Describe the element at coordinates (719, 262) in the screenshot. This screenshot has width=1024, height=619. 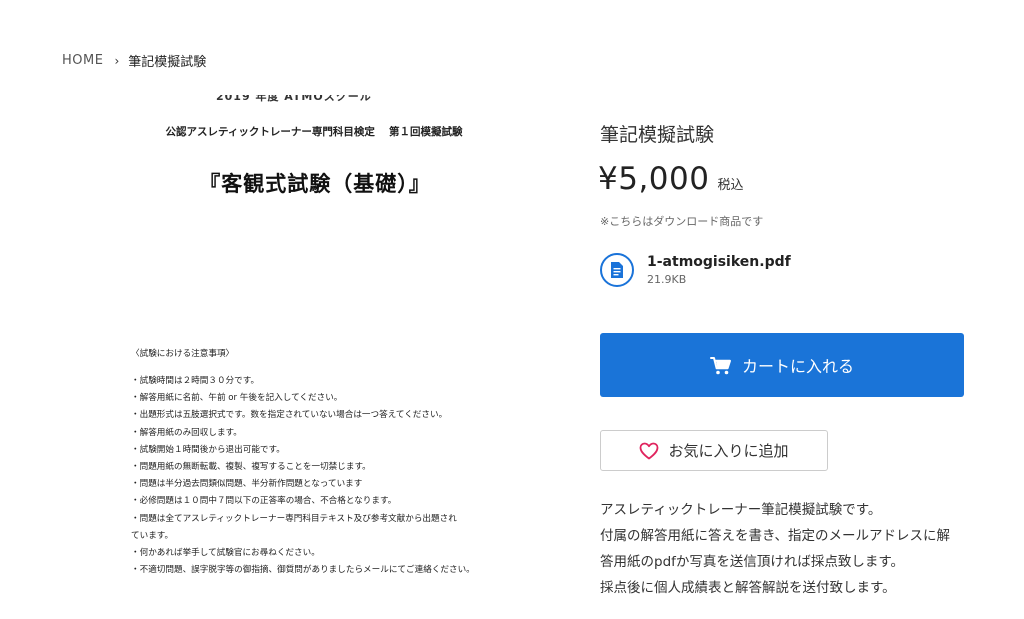
I see `file-name: 1-atmogisiken.pdf` at that location.